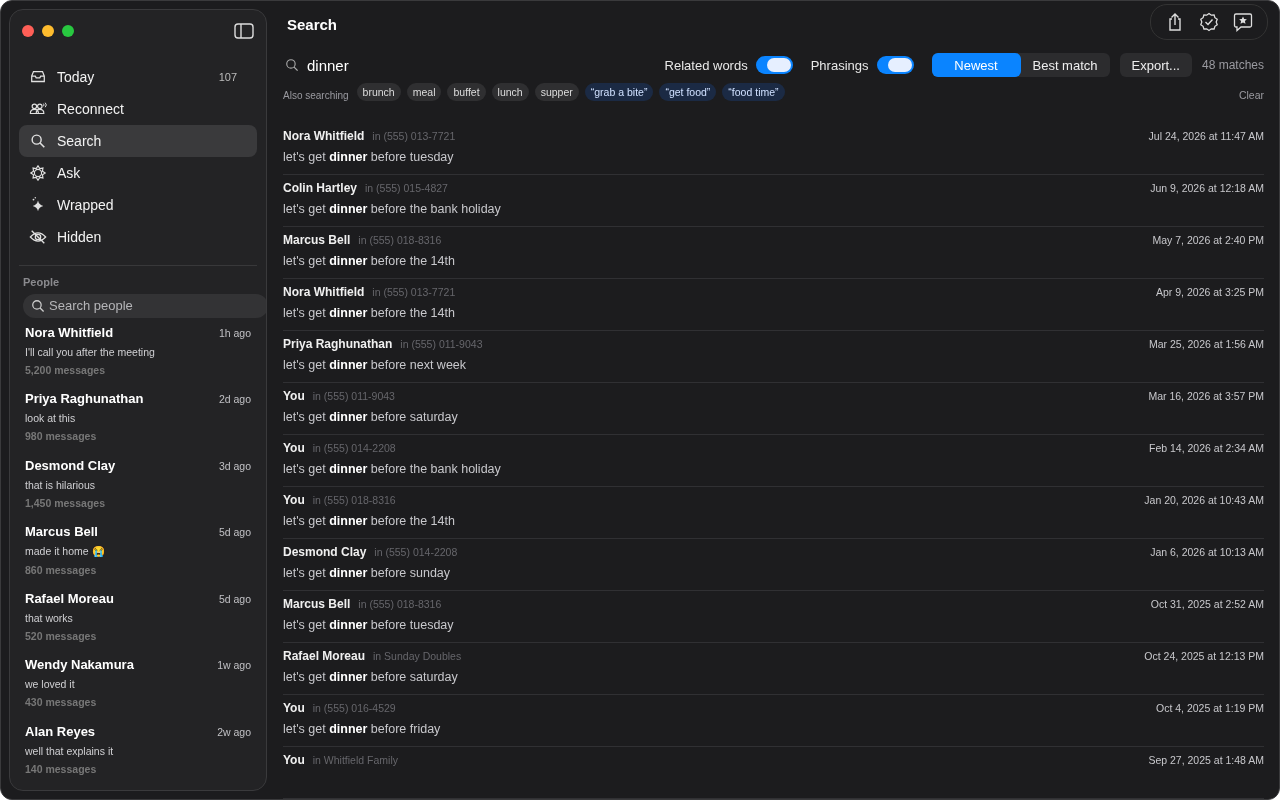 This screenshot has height=800, width=1280. I want to click on search-field: dinner, so click(407, 65).